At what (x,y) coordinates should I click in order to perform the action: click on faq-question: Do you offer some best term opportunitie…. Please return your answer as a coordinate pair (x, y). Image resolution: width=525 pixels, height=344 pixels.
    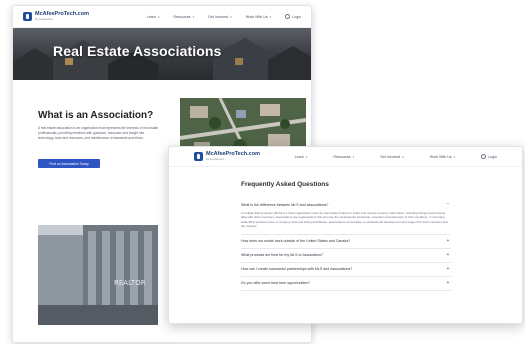
    Looking at the image, I should click on (275, 283).